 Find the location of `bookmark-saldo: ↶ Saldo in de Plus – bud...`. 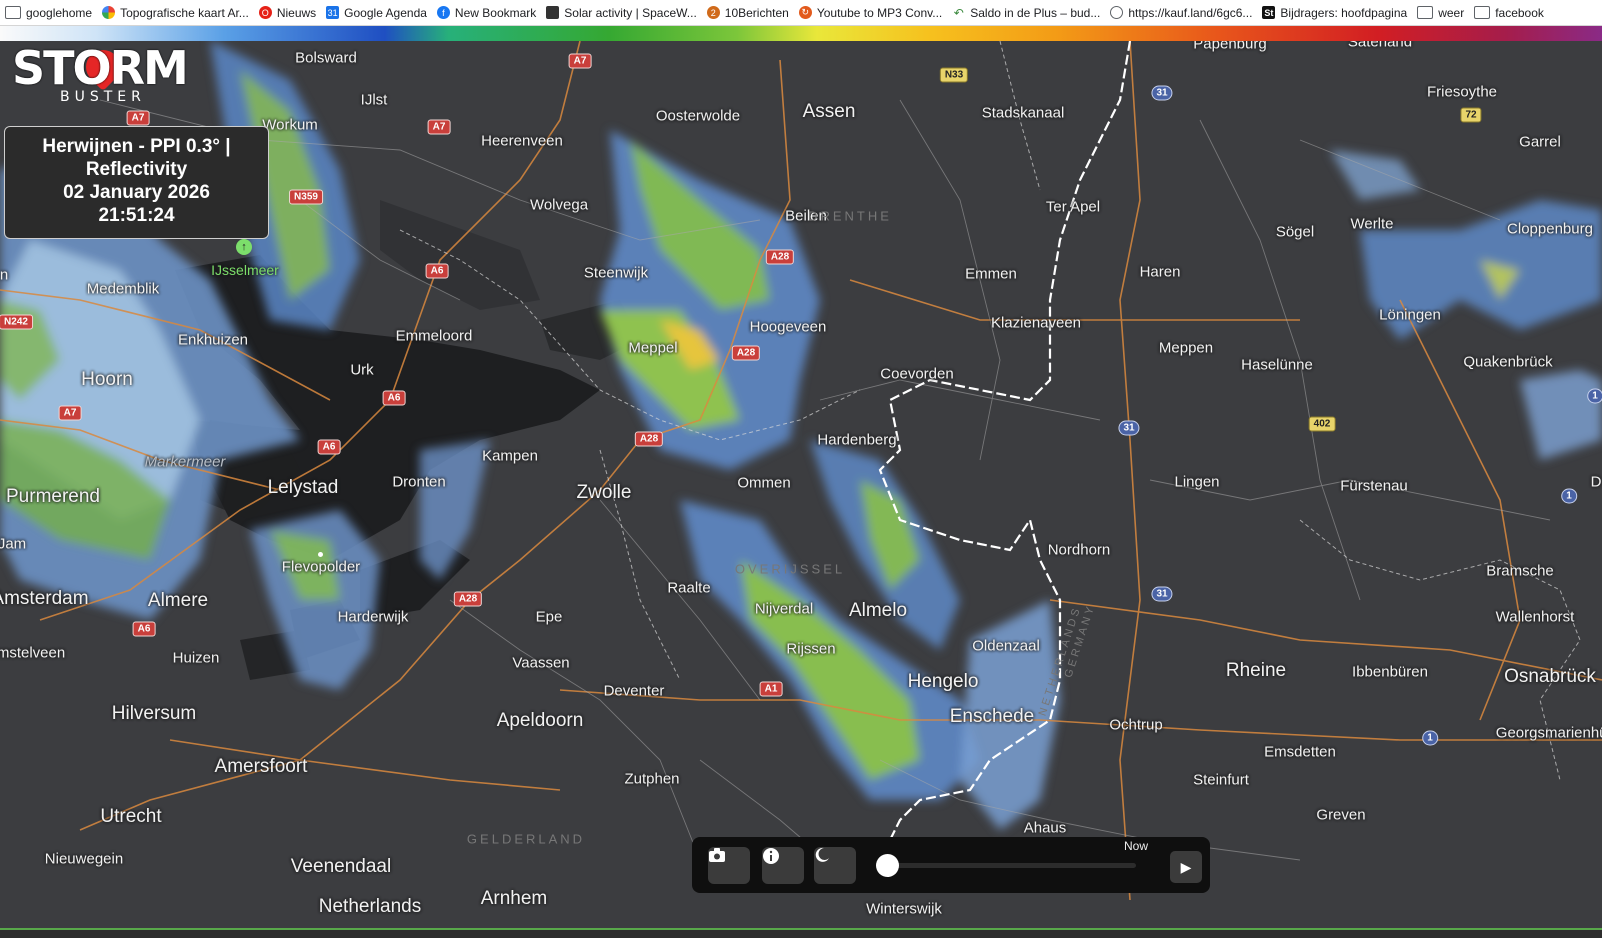

bookmark-saldo: ↶ Saldo in de Plus – bud... is located at coordinates (1026, 12).